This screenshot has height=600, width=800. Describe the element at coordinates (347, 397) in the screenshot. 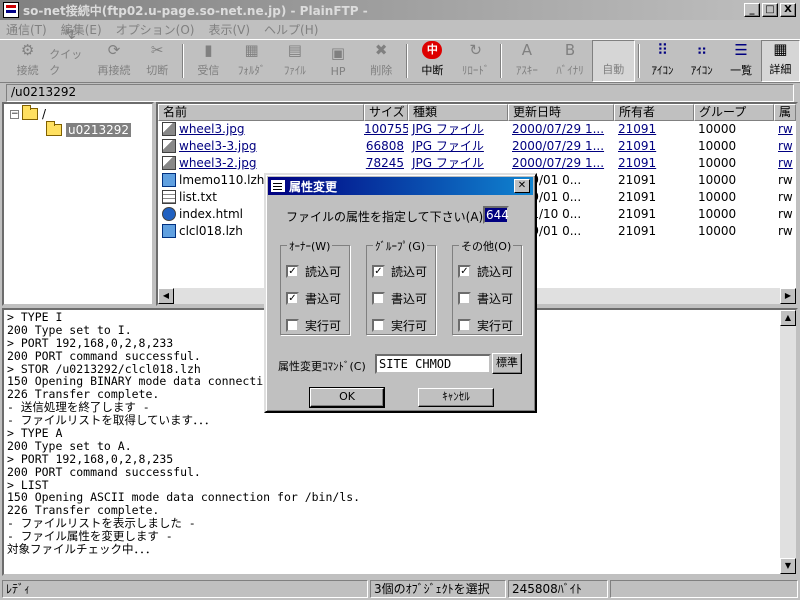

I see `ok-button: OK` at that location.